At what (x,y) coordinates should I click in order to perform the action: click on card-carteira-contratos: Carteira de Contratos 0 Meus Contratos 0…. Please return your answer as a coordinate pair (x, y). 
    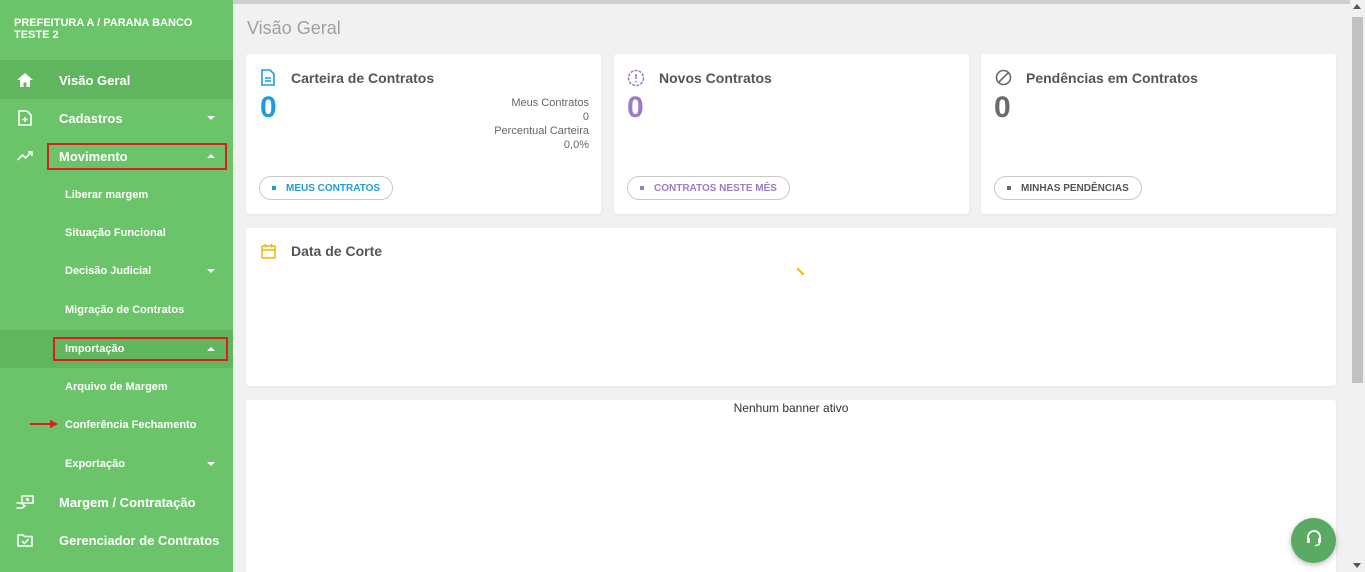
    Looking at the image, I should click on (423, 134).